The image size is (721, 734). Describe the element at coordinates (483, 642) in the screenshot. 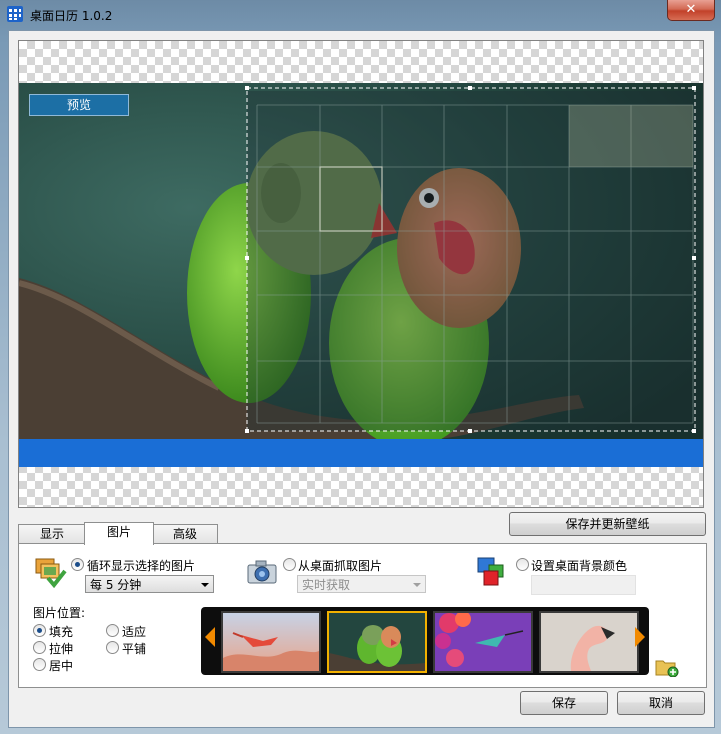

I see `thumbnail-hummingbird` at that location.